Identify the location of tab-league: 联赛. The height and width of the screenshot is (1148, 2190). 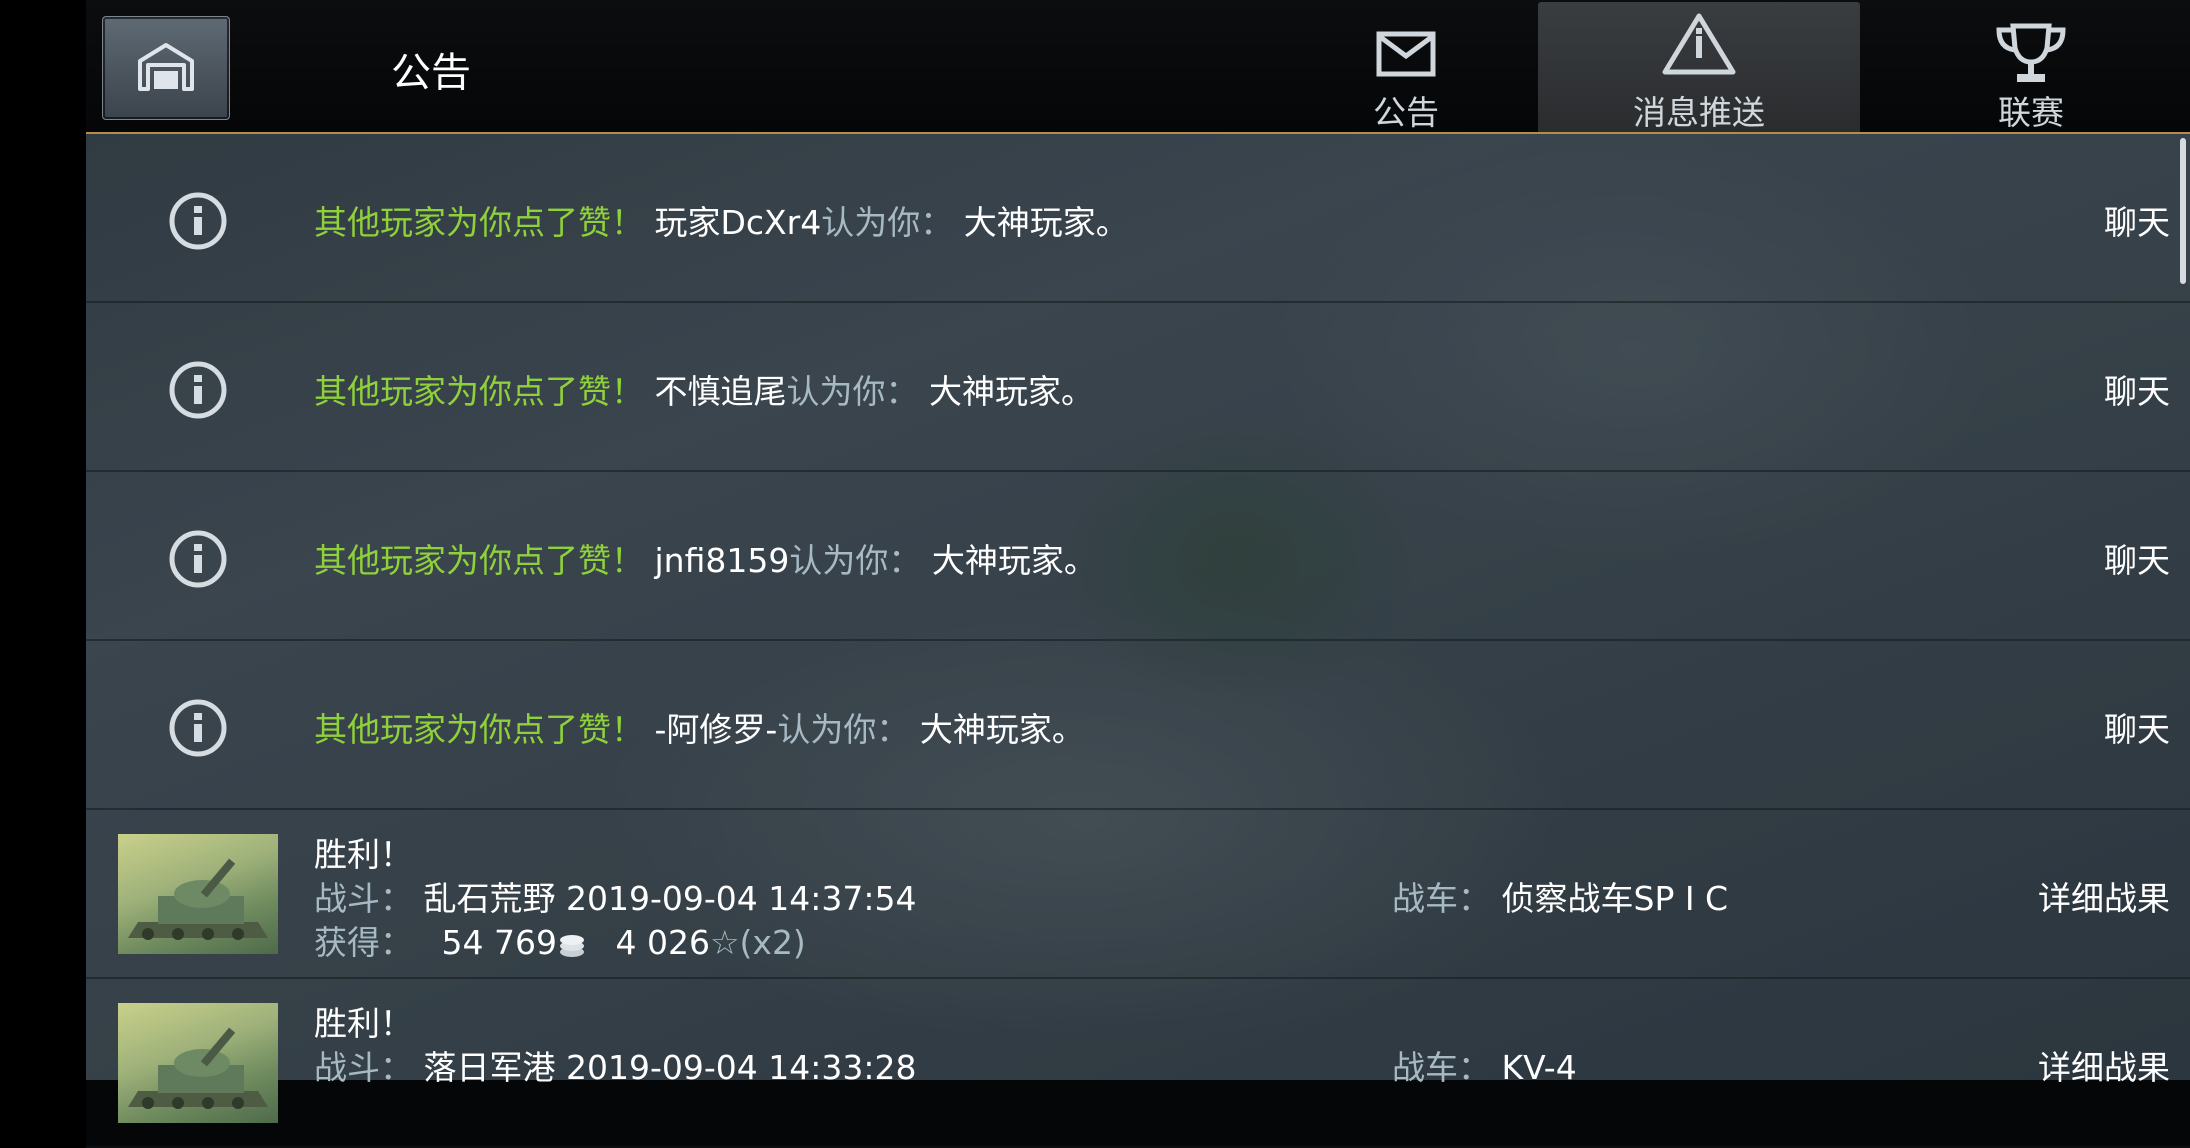
(2031, 67).